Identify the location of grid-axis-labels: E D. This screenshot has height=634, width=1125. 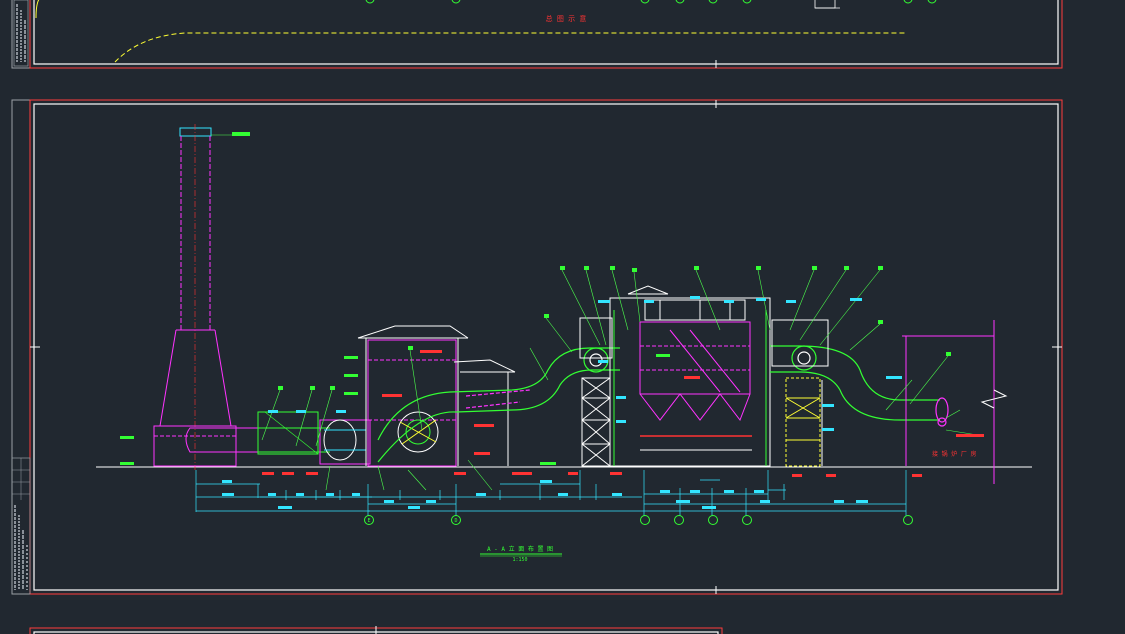
(412, 521).